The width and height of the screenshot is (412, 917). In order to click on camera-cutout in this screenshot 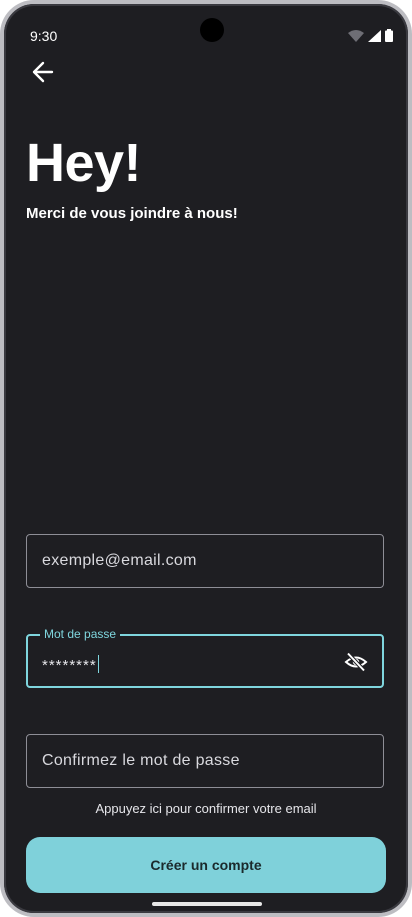, I will do `click(212, 30)`.